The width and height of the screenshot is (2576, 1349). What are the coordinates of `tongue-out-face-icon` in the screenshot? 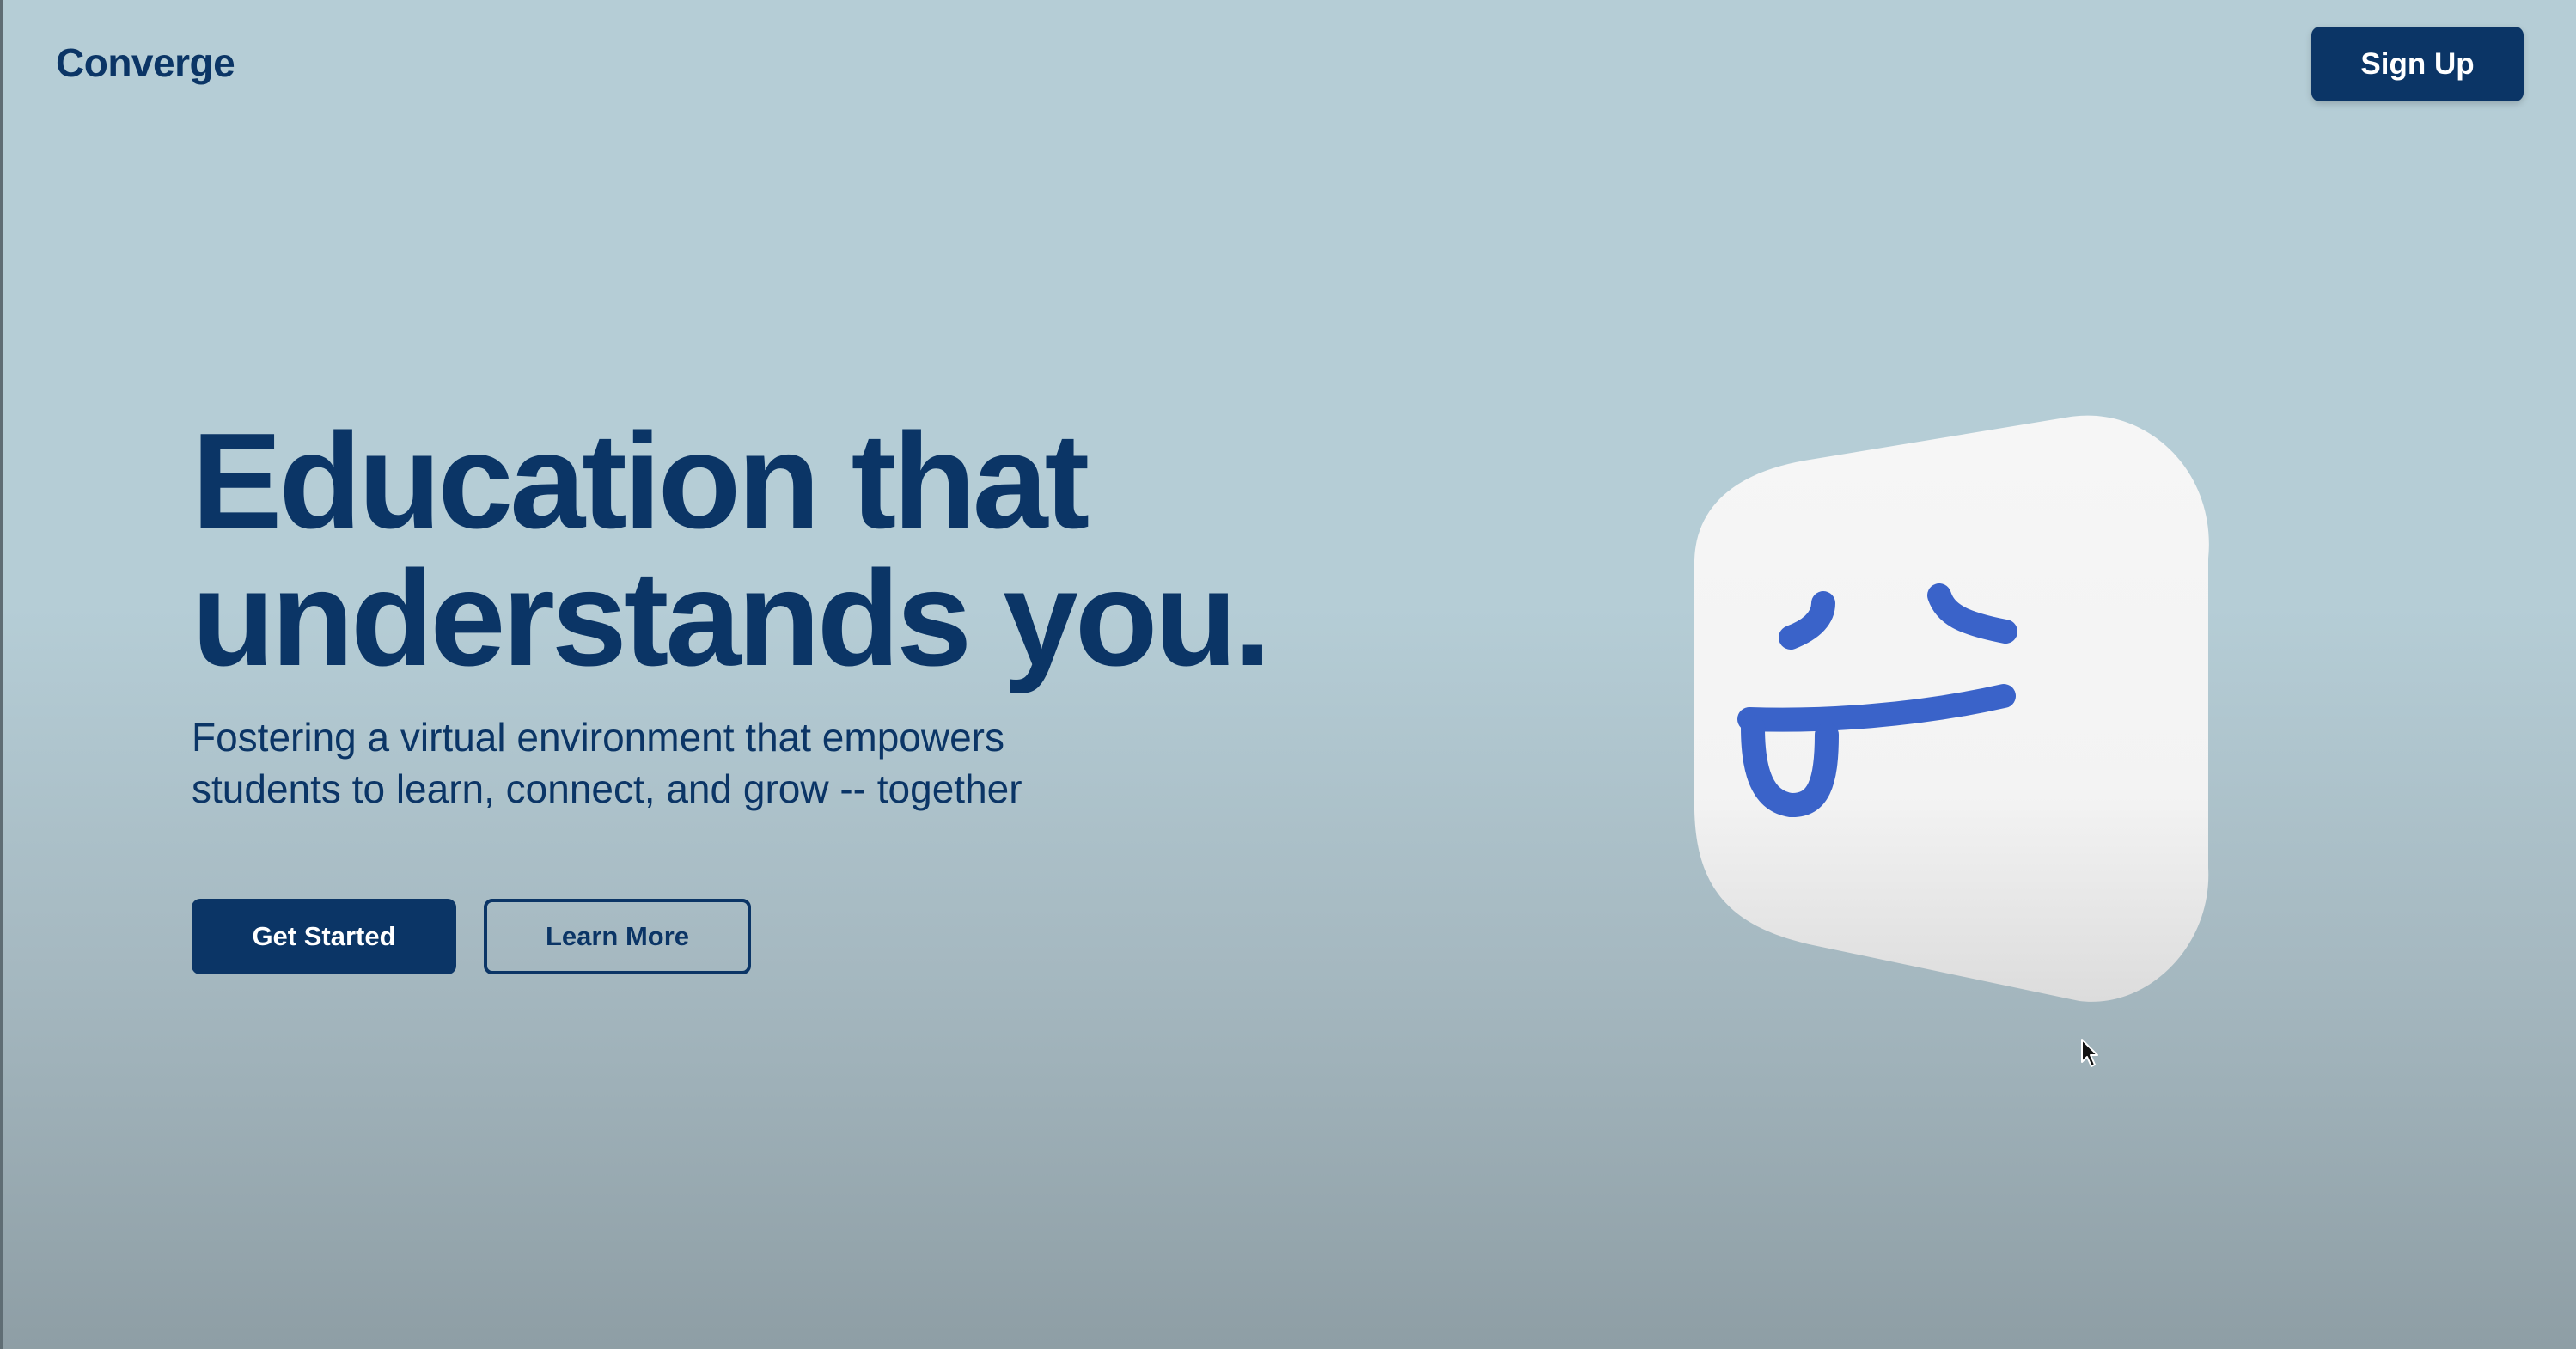 It's located at (1951, 709).